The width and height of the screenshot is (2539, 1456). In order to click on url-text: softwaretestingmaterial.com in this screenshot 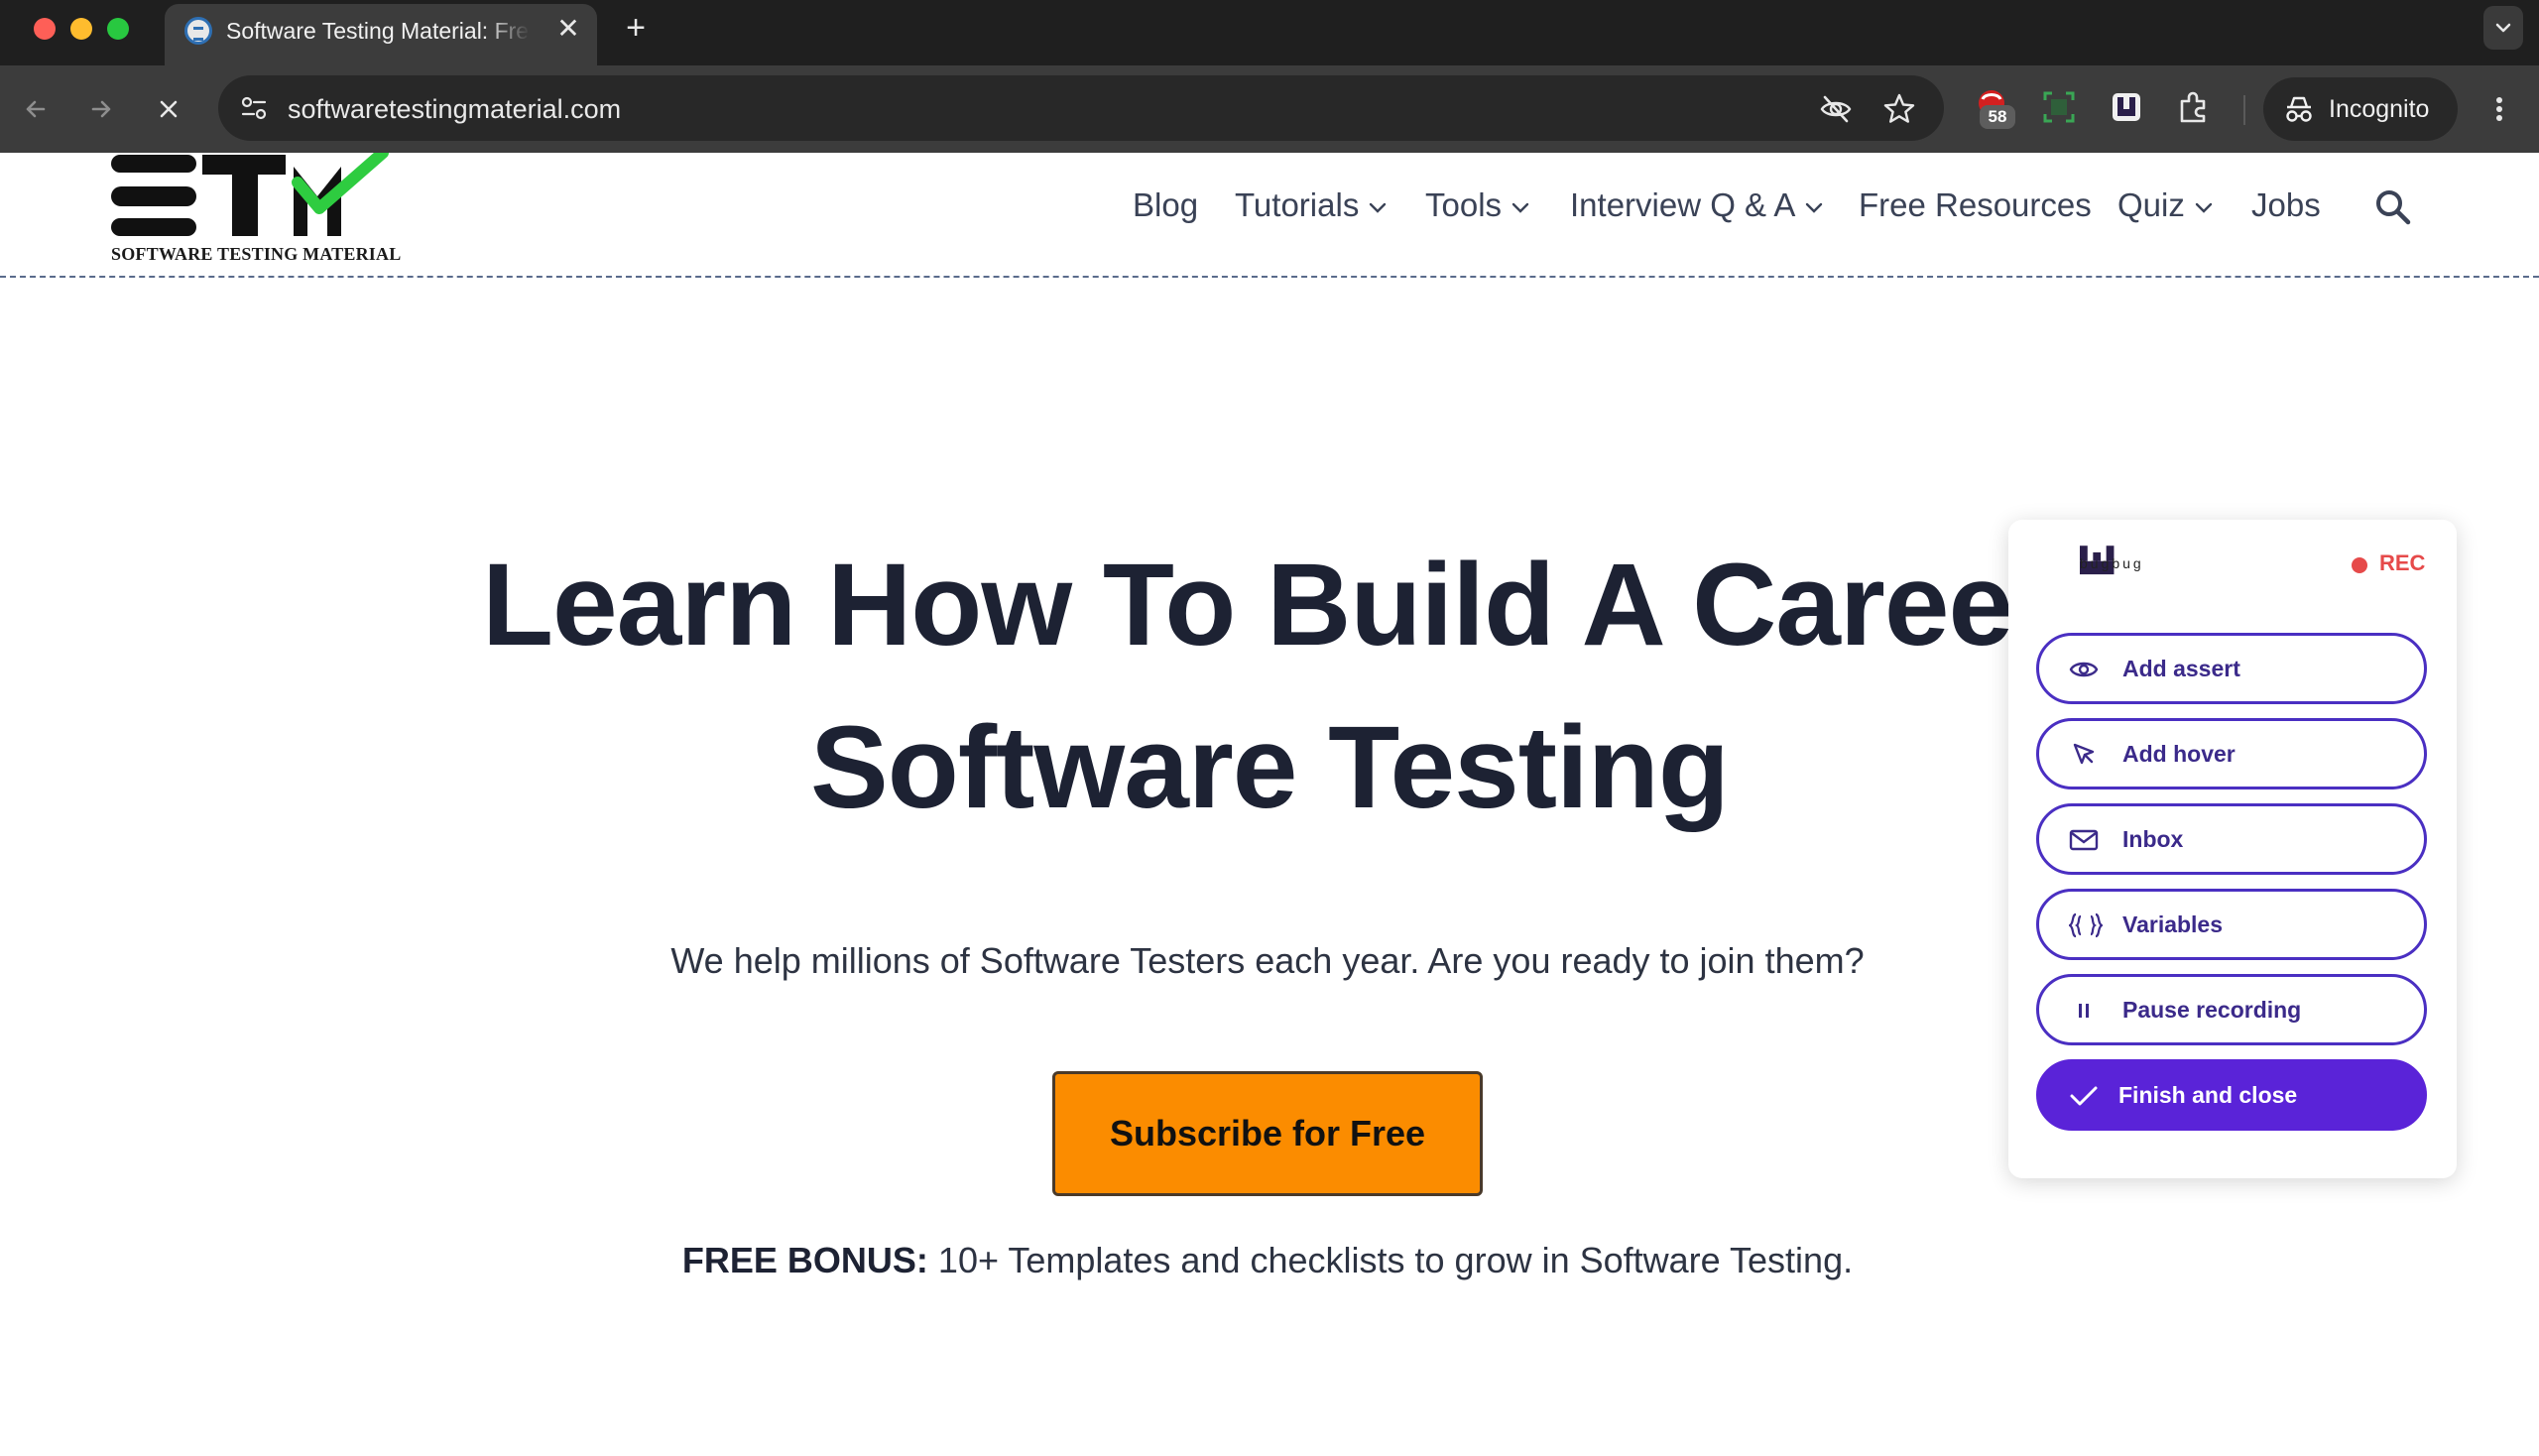, I will do `click(454, 109)`.